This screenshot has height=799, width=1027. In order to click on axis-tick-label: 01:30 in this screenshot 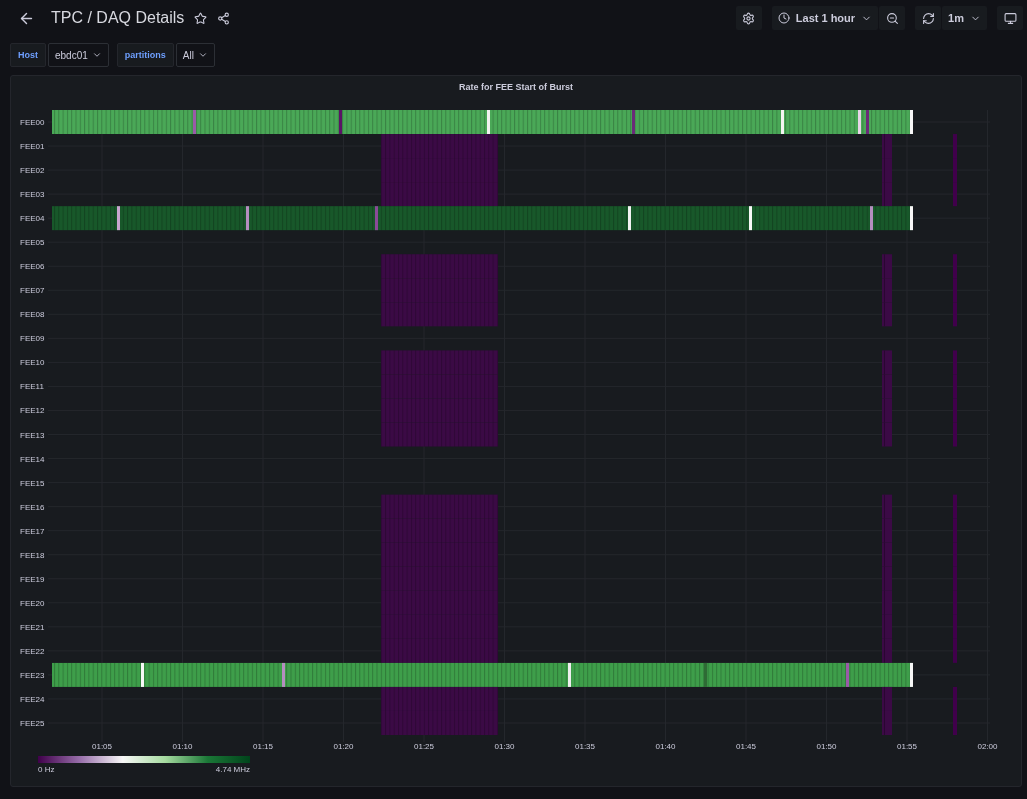, I will do `click(504, 746)`.